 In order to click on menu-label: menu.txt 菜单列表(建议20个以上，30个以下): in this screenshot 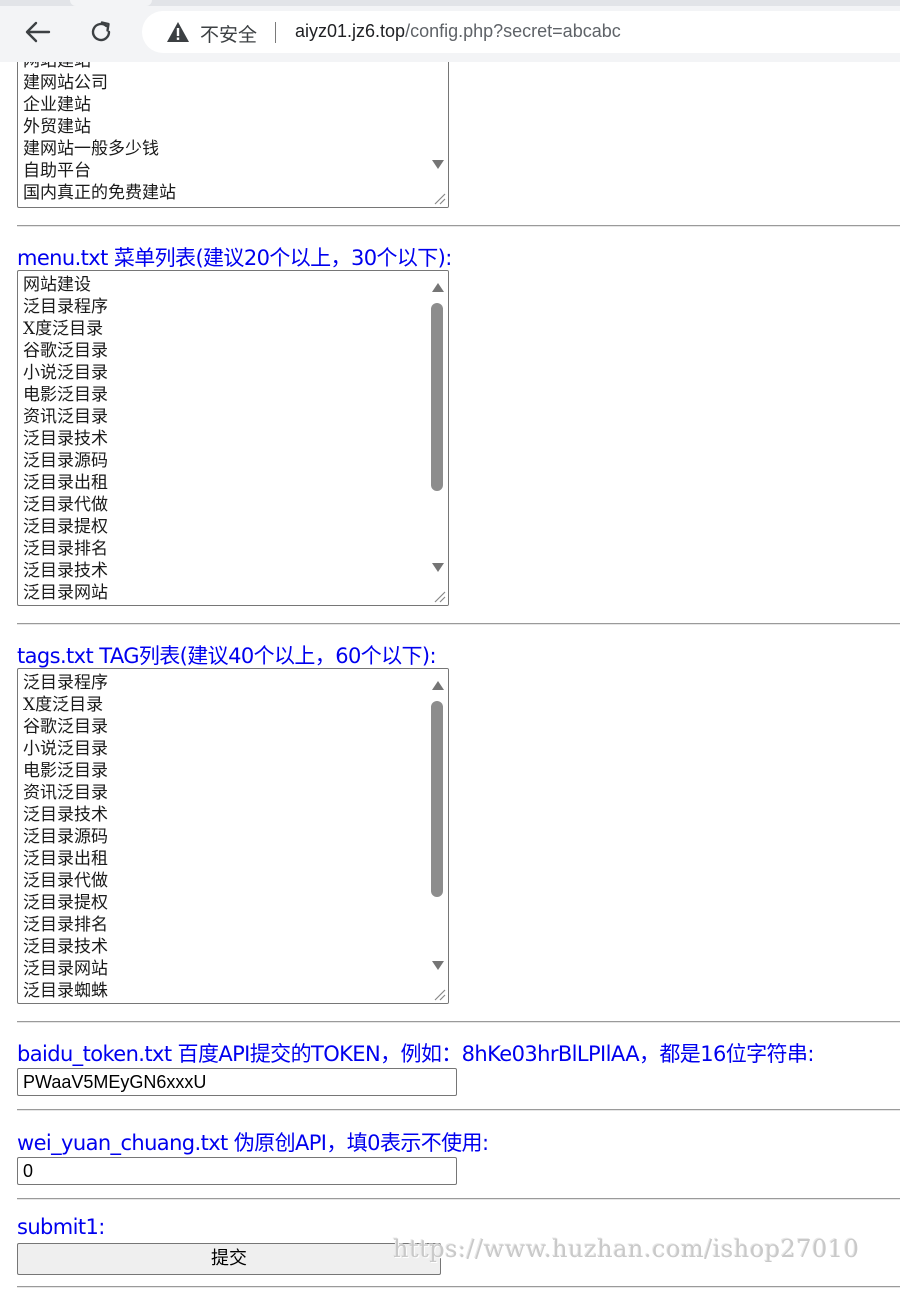, I will do `click(234, 258)`.